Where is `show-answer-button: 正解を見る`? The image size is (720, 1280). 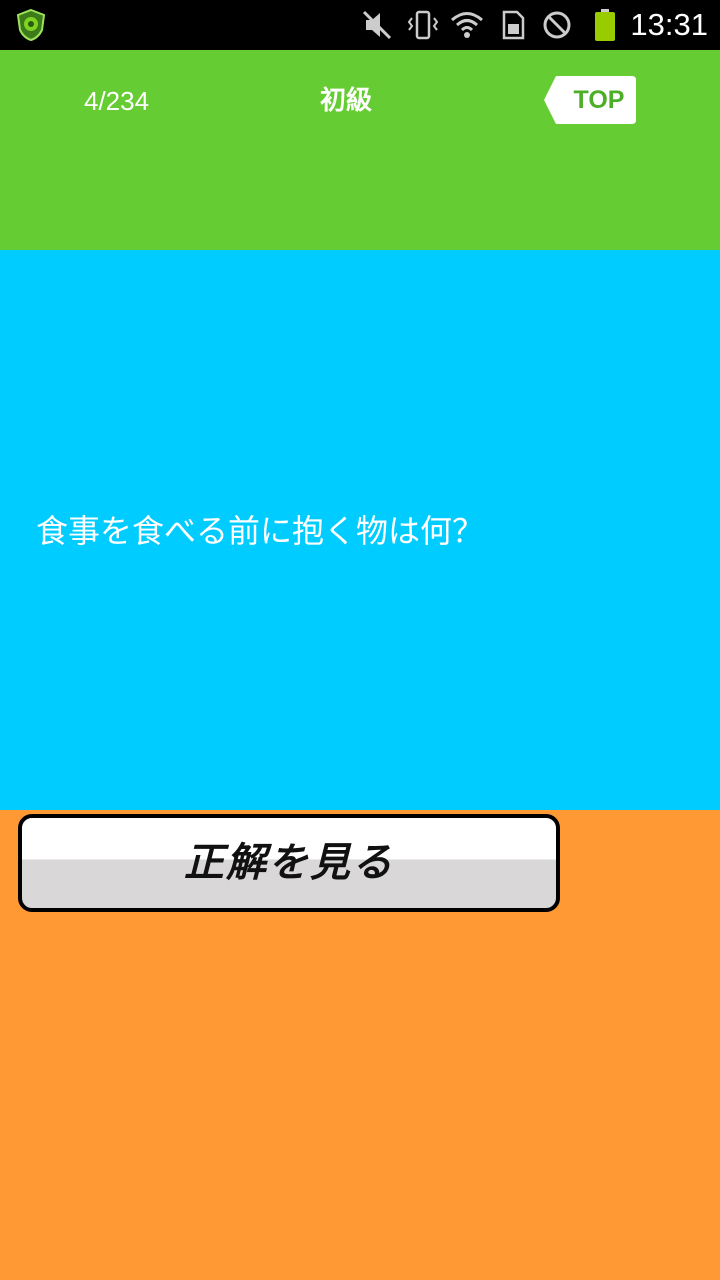
show-answer-button: 正解を見る is located at coordinates (289, 863).